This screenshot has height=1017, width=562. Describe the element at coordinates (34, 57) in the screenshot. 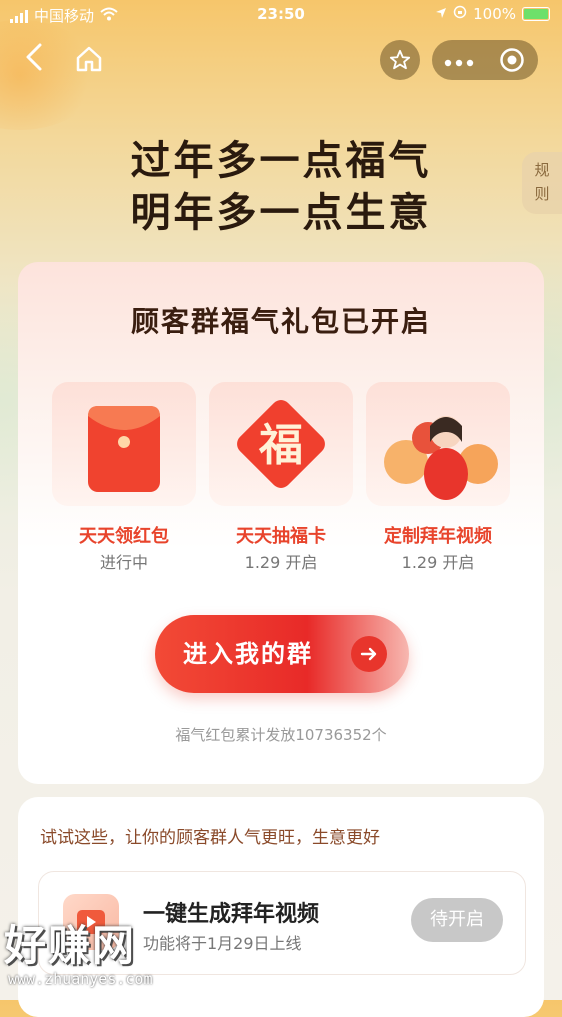

I see `chevron-left-icon` at that location.